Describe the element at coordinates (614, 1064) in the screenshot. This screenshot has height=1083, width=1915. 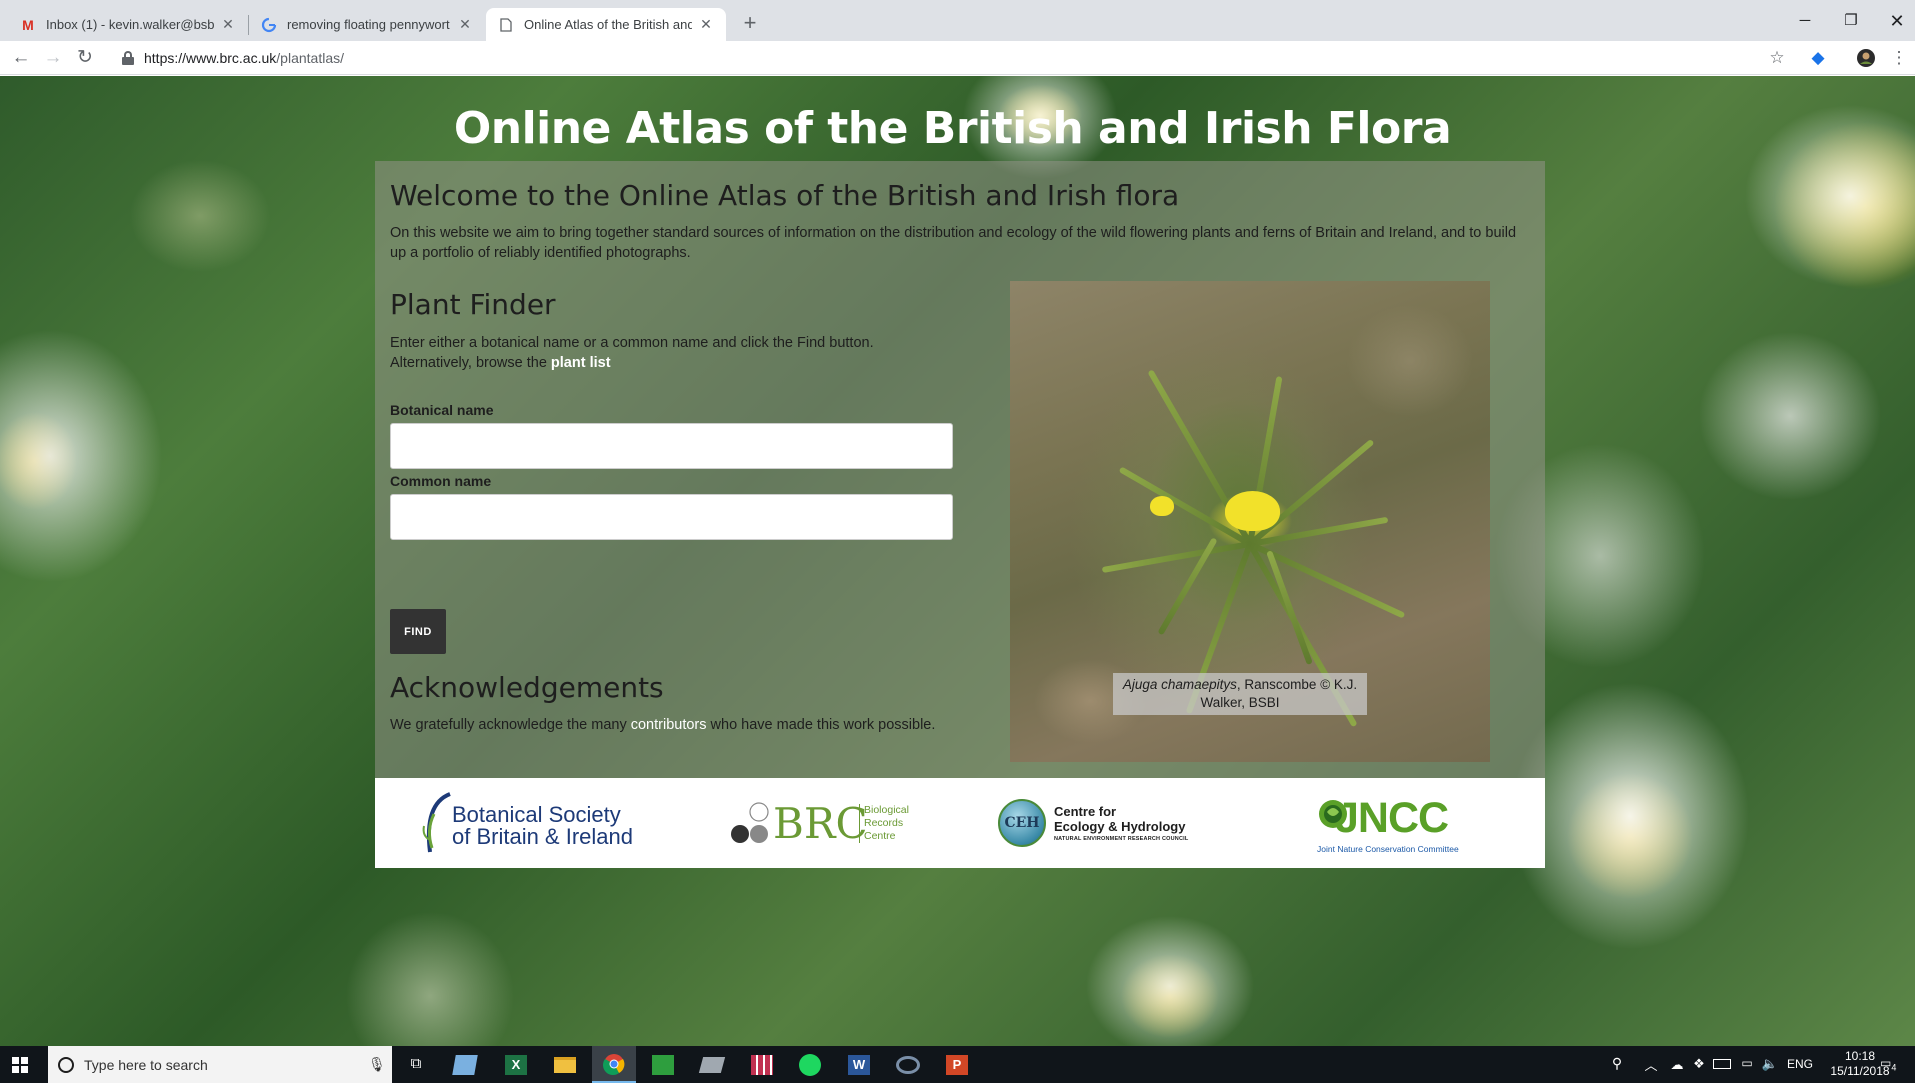
I see `taskbar-app-chrome-icon` at that location.